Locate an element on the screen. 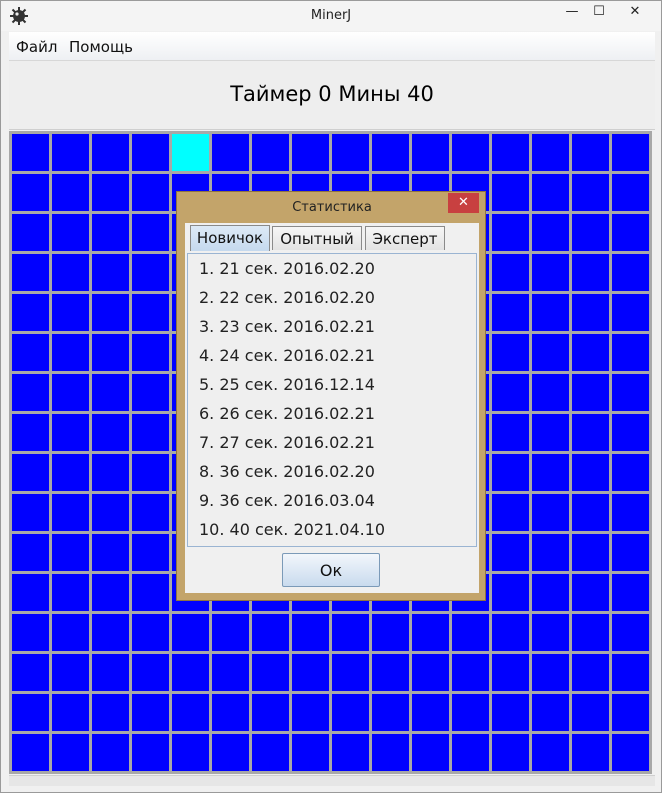  menu-help: Помощь is located at coordinates (101, 47).